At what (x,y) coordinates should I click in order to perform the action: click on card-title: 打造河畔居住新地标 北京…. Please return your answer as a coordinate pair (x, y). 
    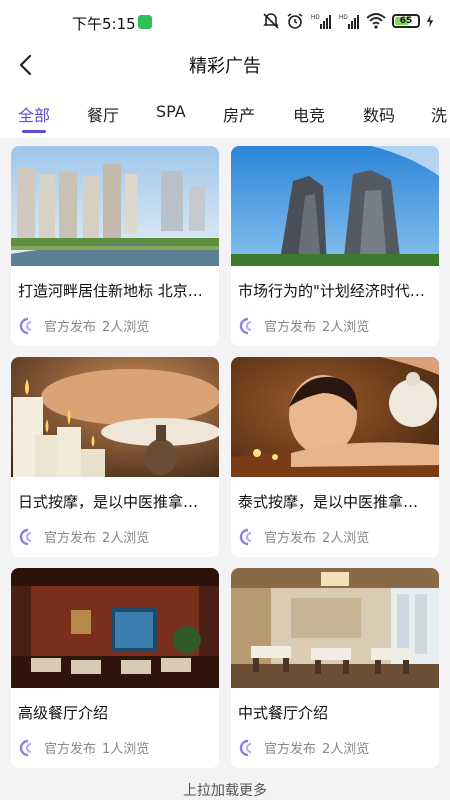
    Looking at the image, I should click on (110, 291).